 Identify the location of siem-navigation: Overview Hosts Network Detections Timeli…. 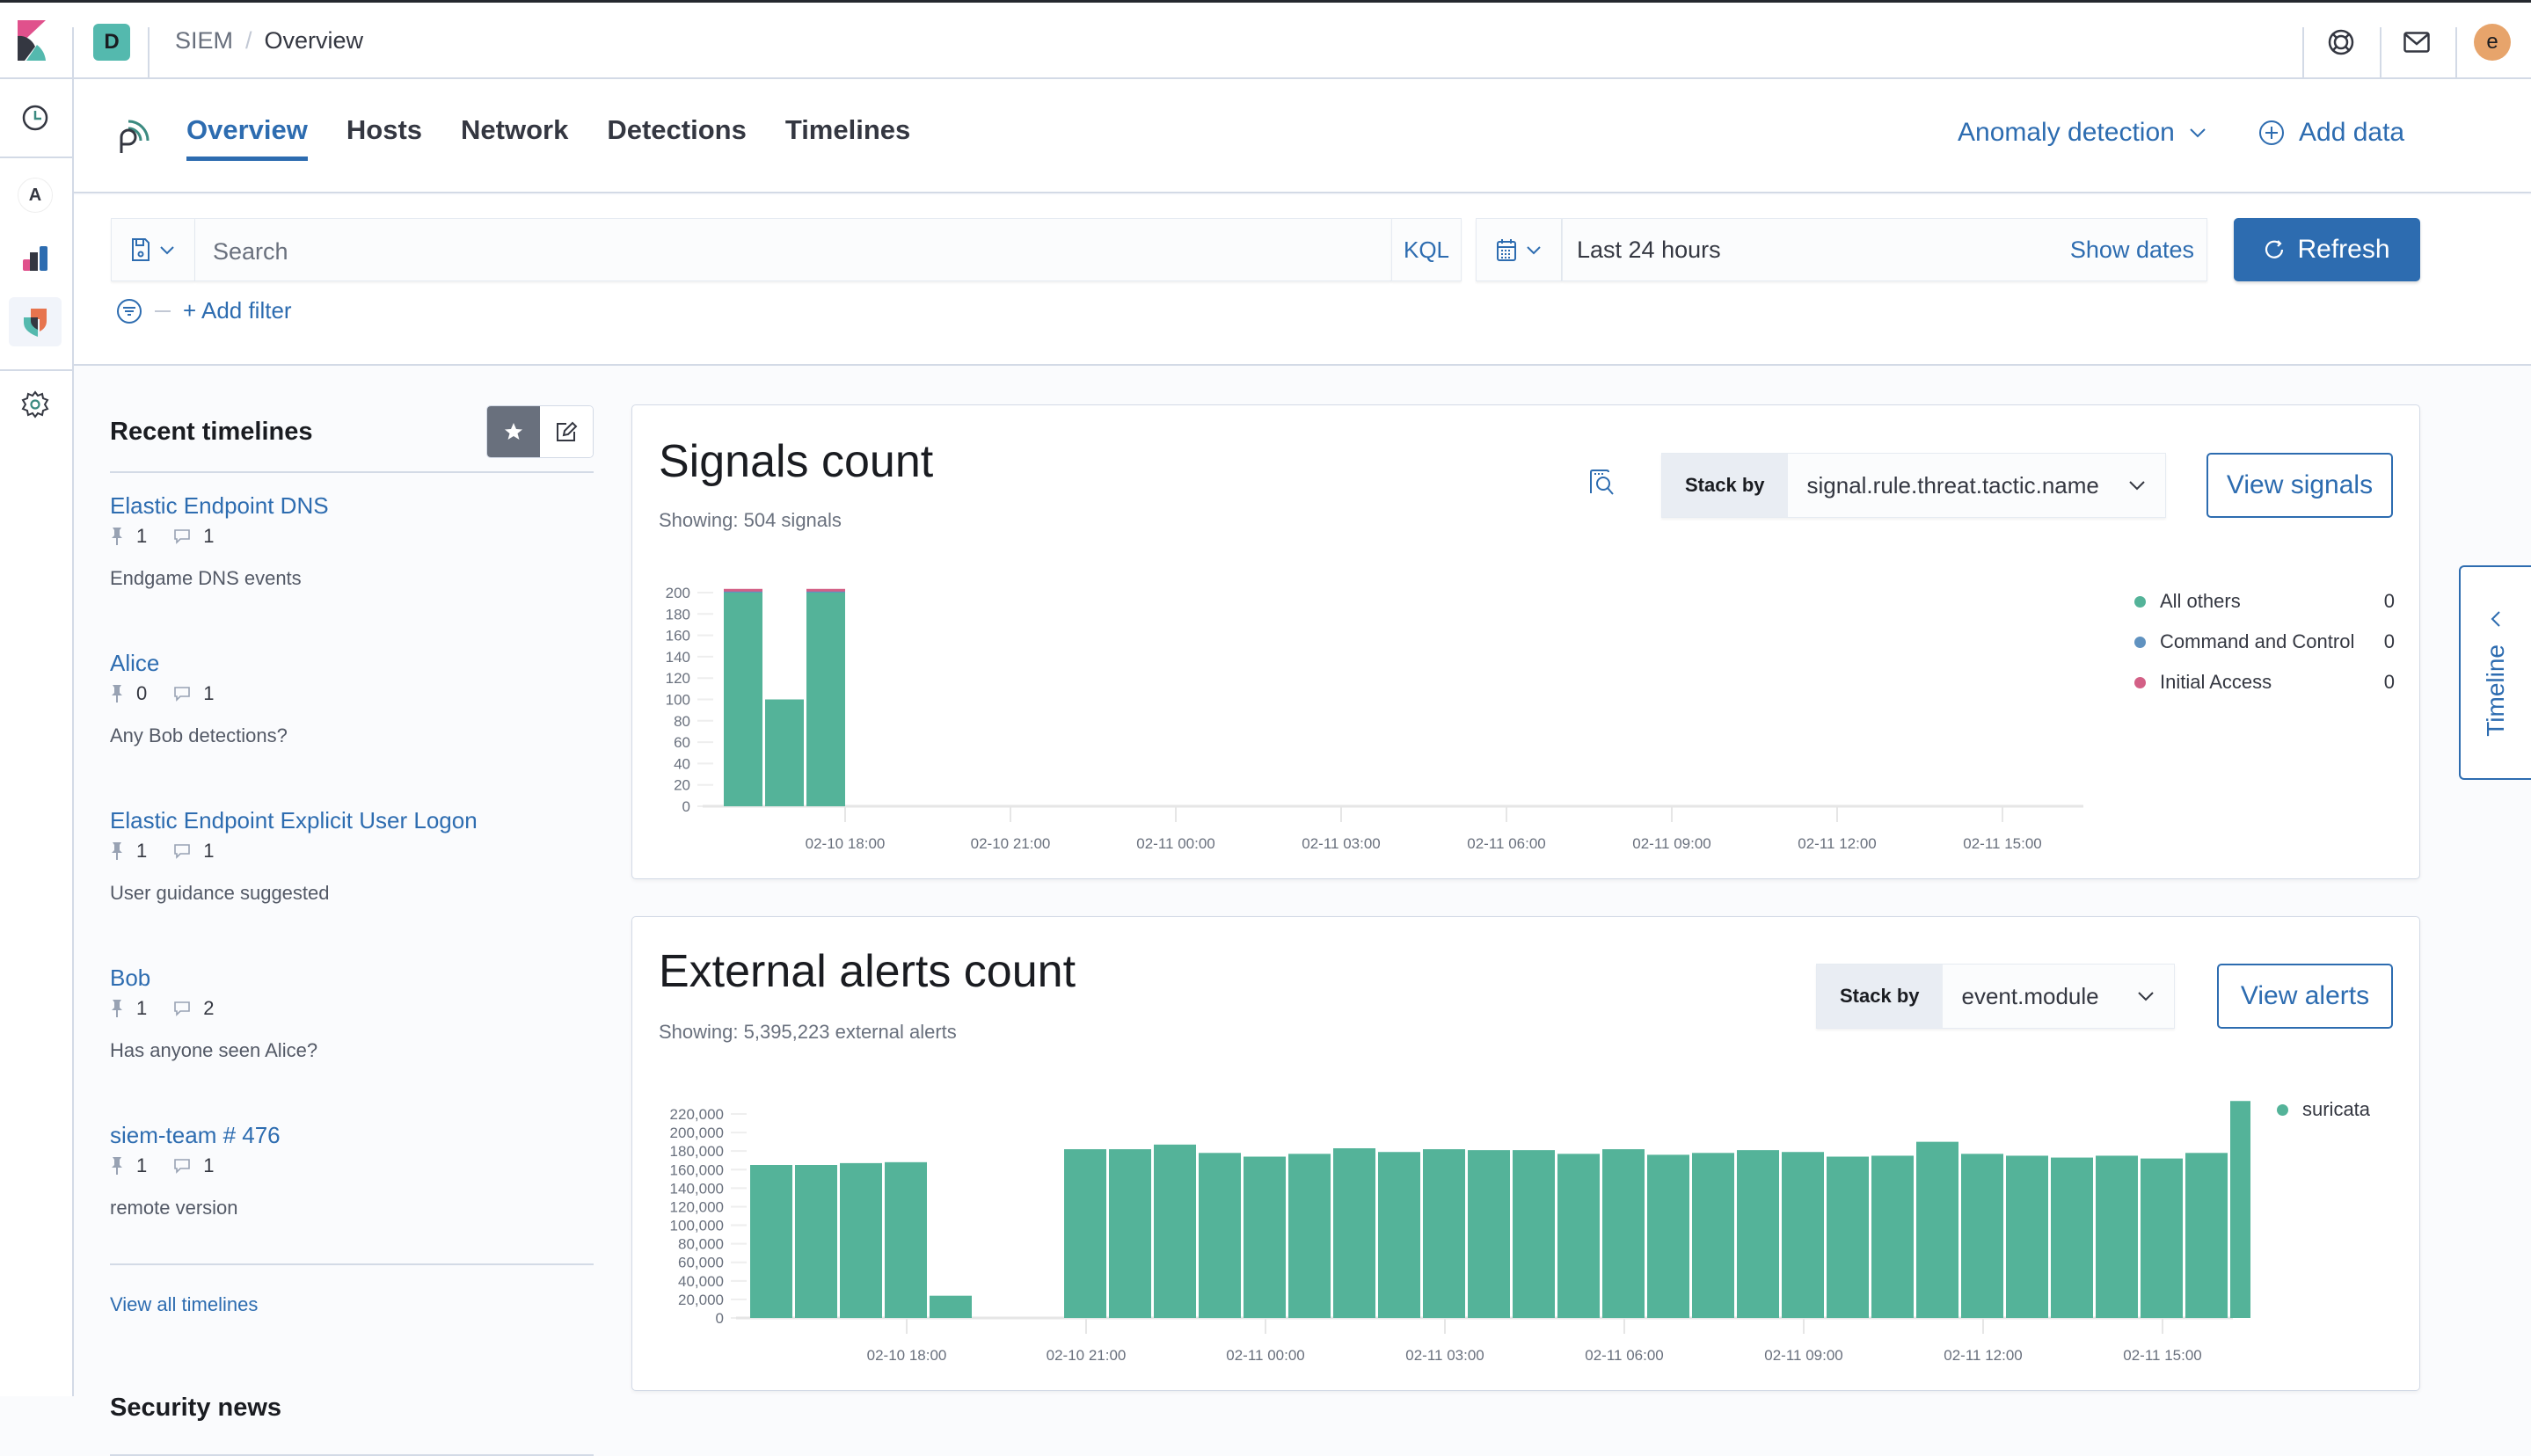
(1302, 136).